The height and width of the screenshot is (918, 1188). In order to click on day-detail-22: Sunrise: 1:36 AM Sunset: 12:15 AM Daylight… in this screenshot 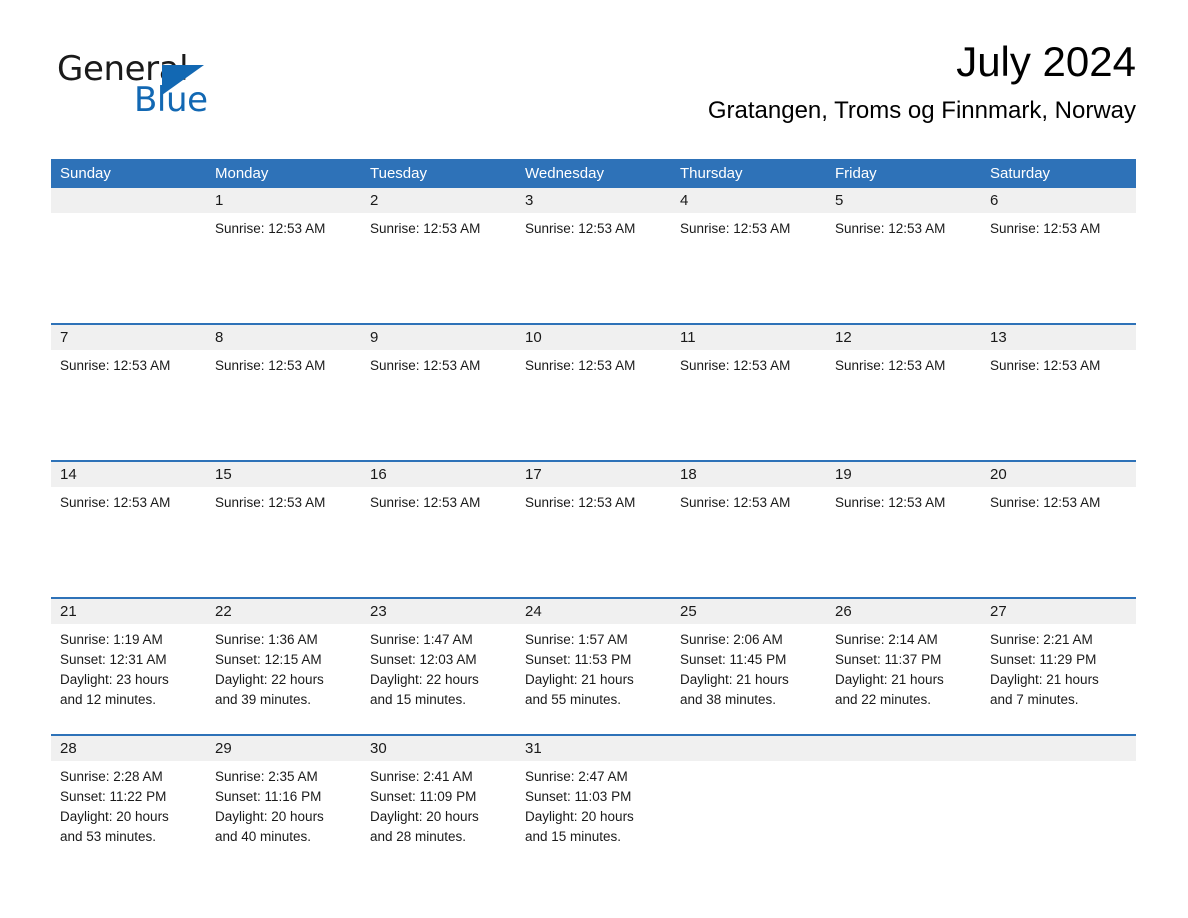, I will do `click(283, 679)`.